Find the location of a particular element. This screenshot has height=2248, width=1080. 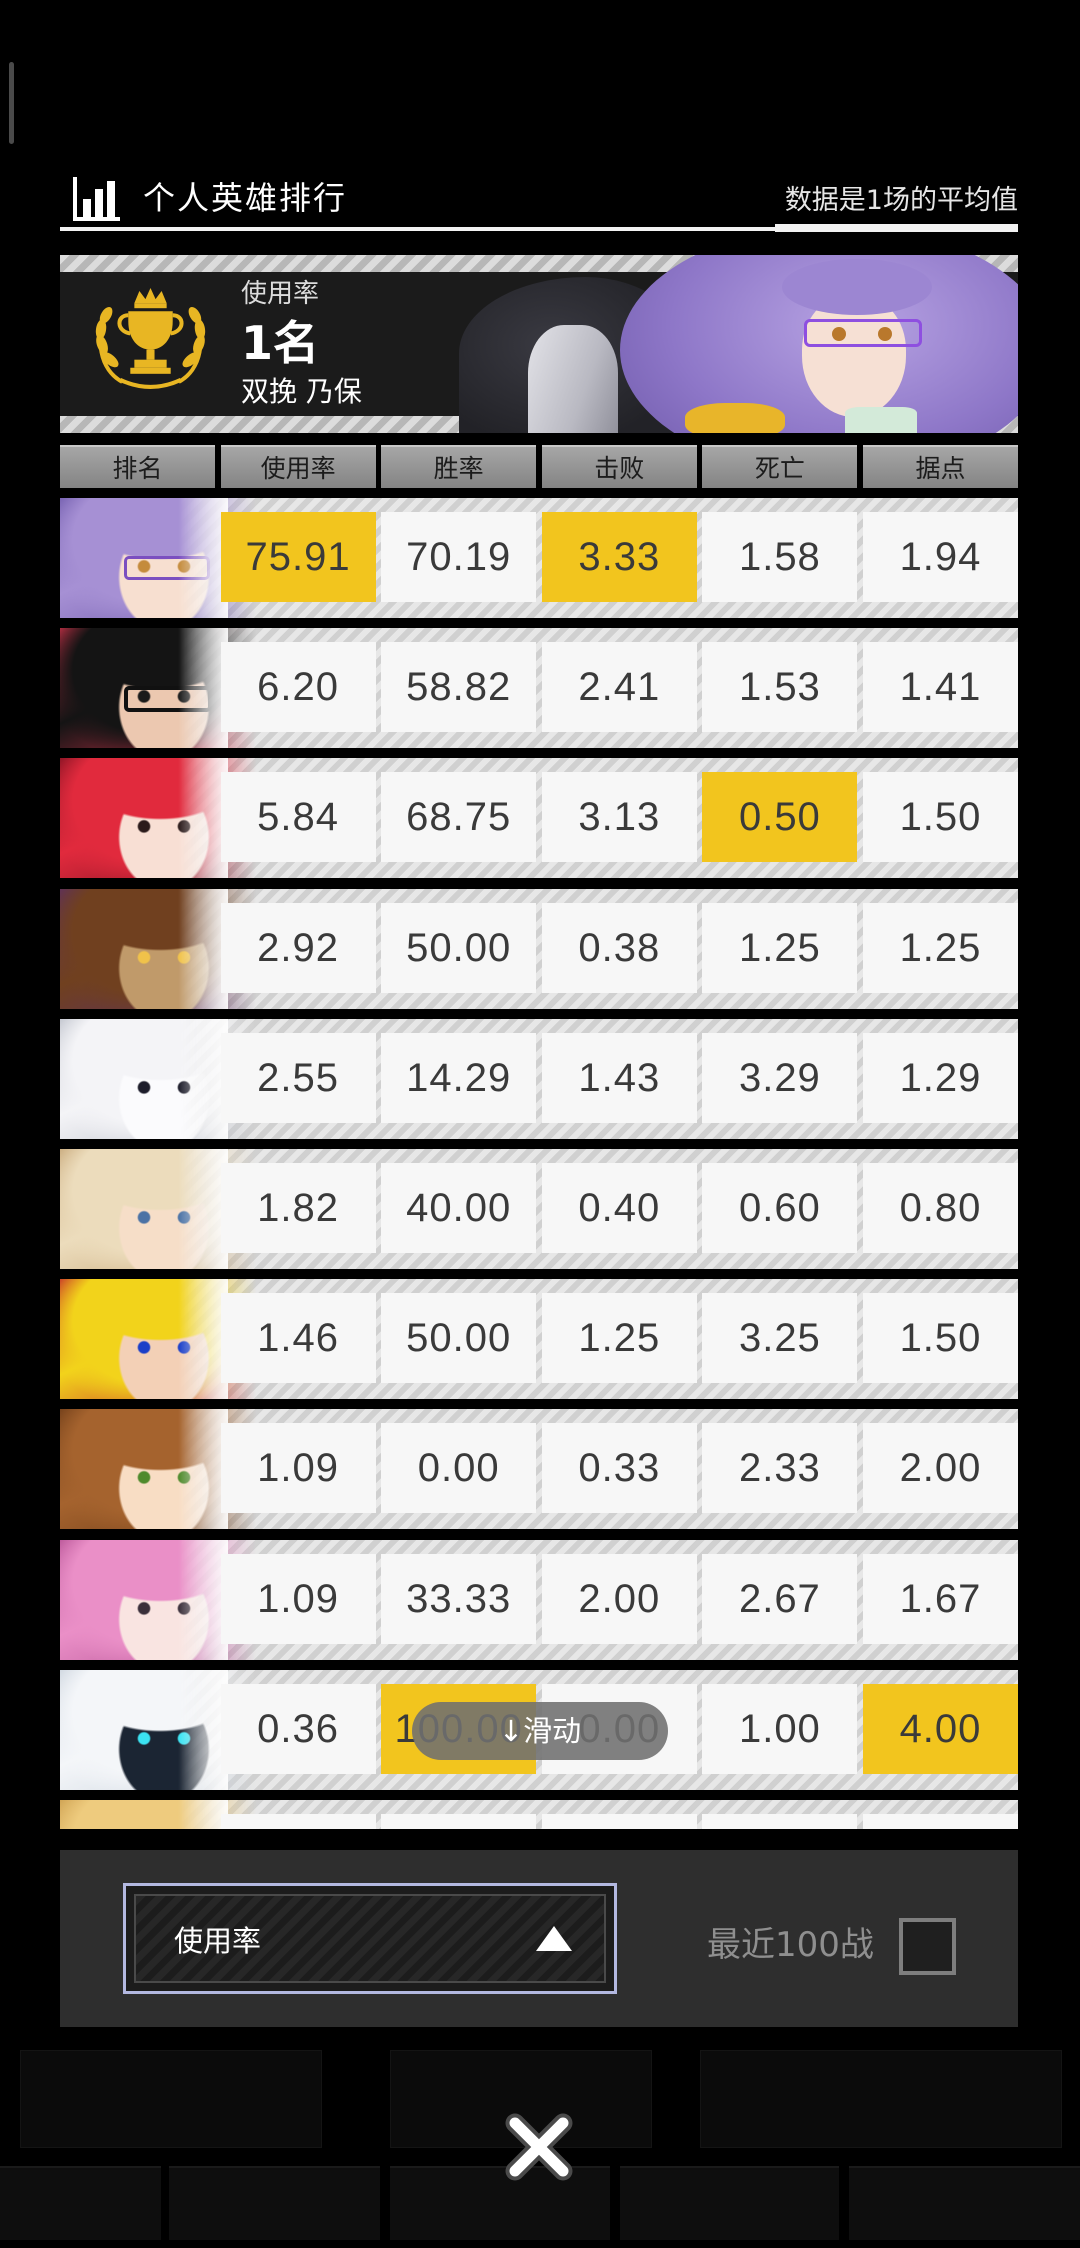

stat-cell-deaths: 1.00 is located at coordinates (780, 1728).